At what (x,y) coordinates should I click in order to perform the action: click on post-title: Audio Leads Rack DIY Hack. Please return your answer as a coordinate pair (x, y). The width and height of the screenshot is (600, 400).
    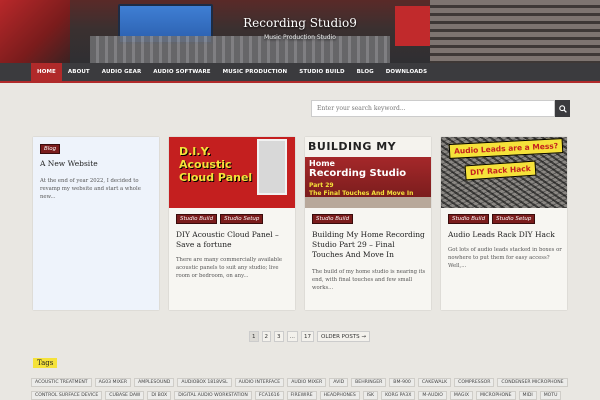
    Looking at the image, I should click on (505, 235).